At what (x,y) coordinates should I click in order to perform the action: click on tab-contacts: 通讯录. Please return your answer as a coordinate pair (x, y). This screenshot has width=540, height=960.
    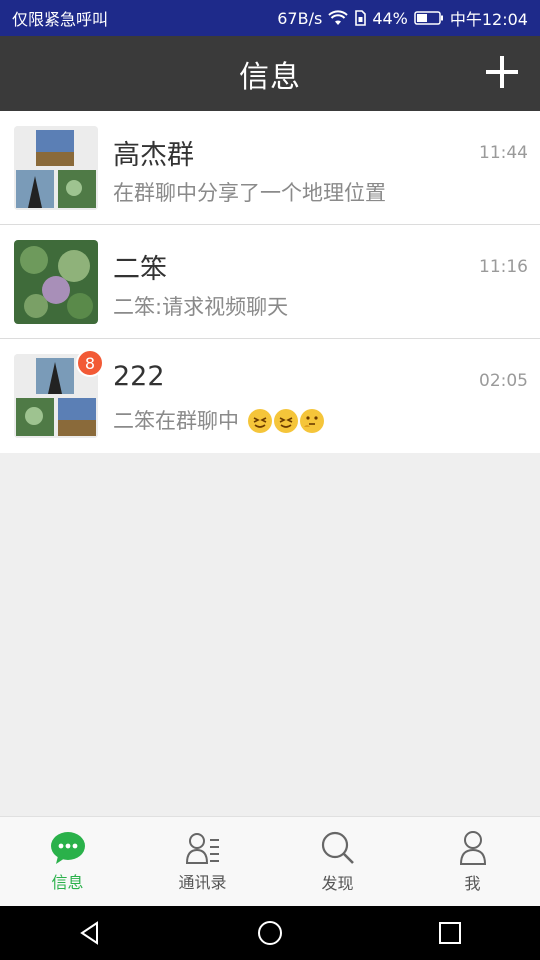
    Looking at the image, I should click on (202, 861).